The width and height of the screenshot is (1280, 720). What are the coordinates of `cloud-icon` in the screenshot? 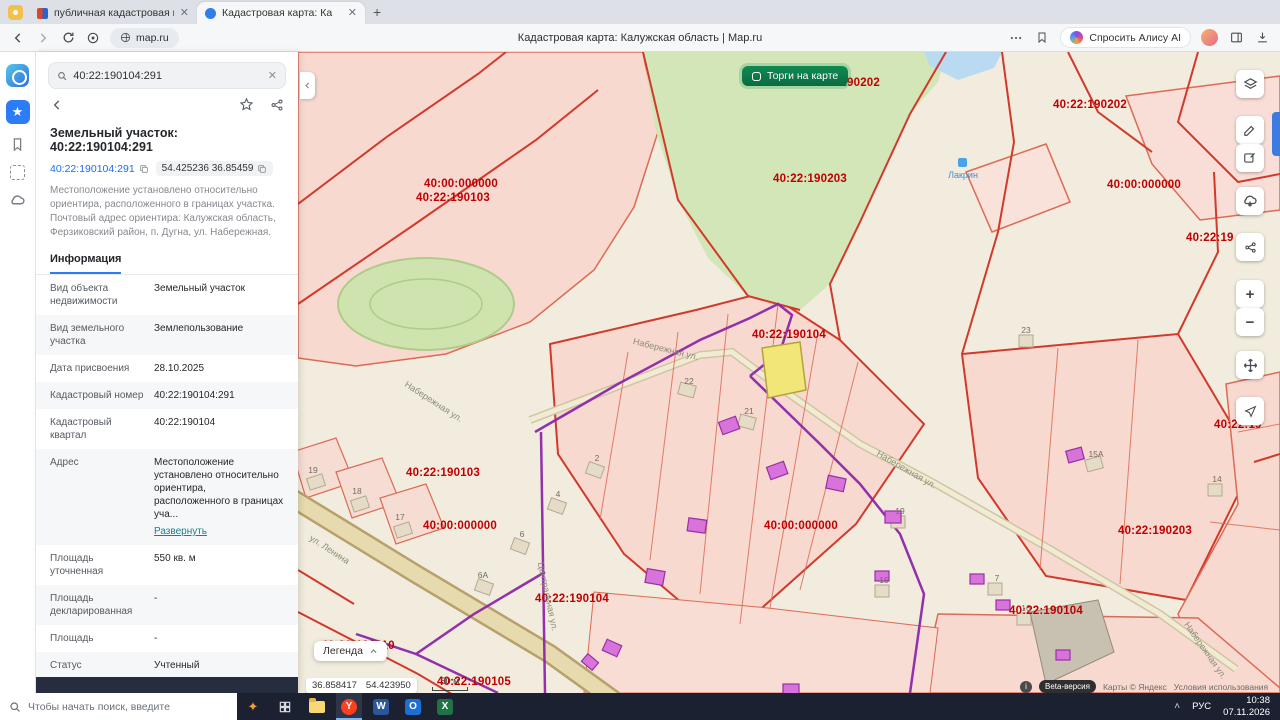 It's located at (17, 199).